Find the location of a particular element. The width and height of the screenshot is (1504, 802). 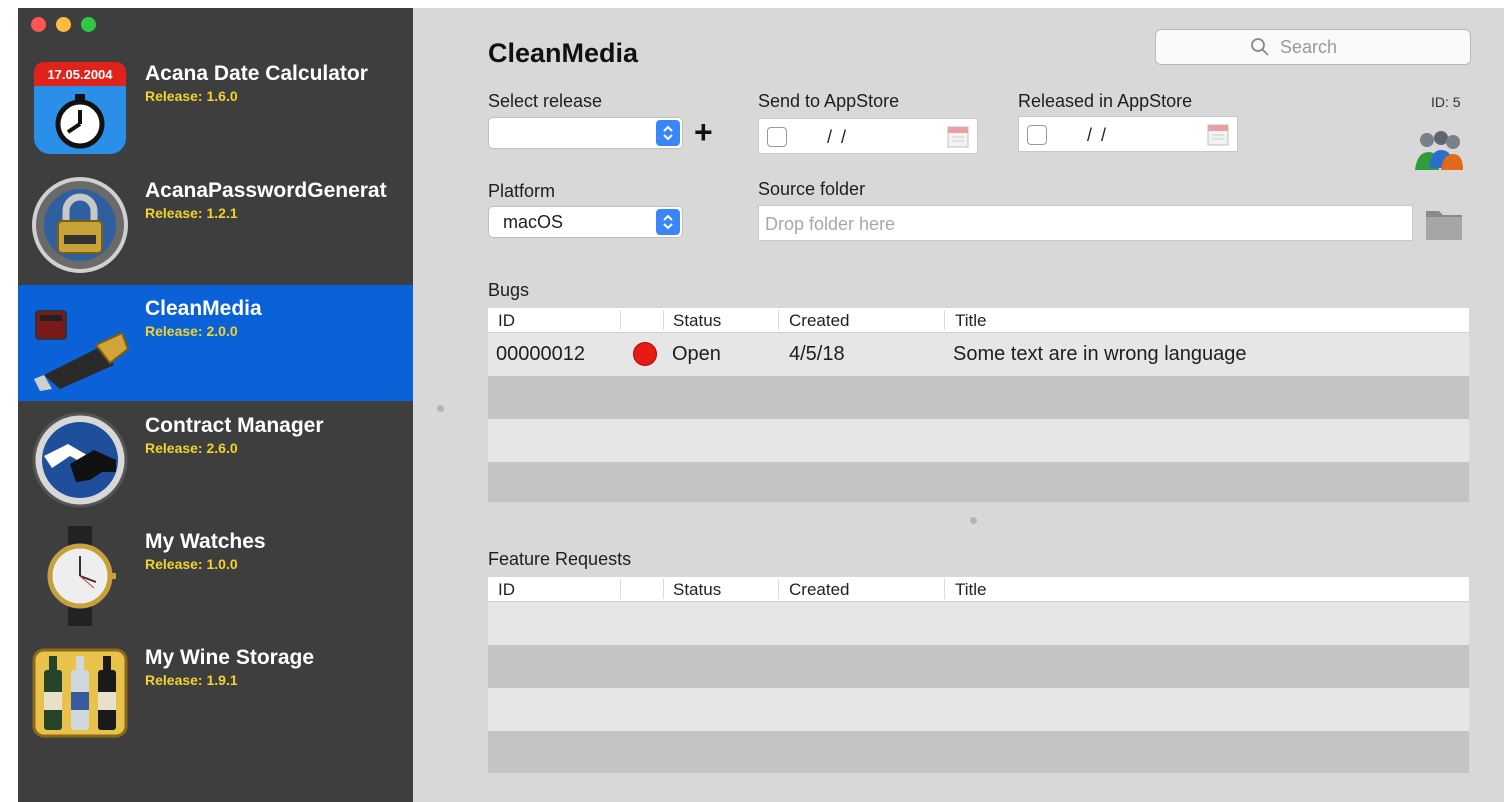

wine-bottles-icon is located at coordinates (80, 693).